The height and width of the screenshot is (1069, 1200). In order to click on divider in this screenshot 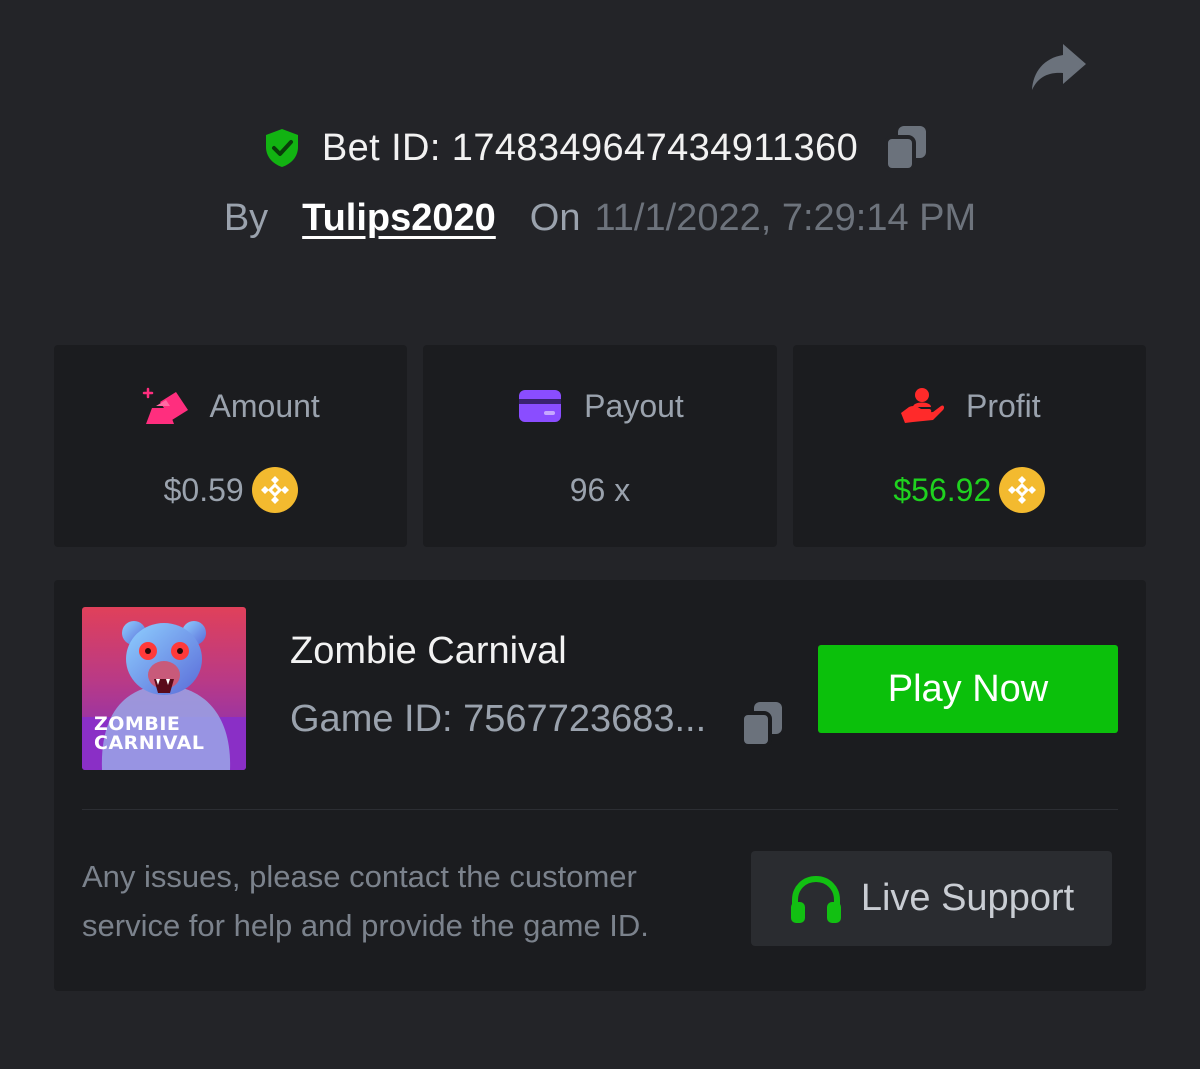, I will do `click(600, 809)`.